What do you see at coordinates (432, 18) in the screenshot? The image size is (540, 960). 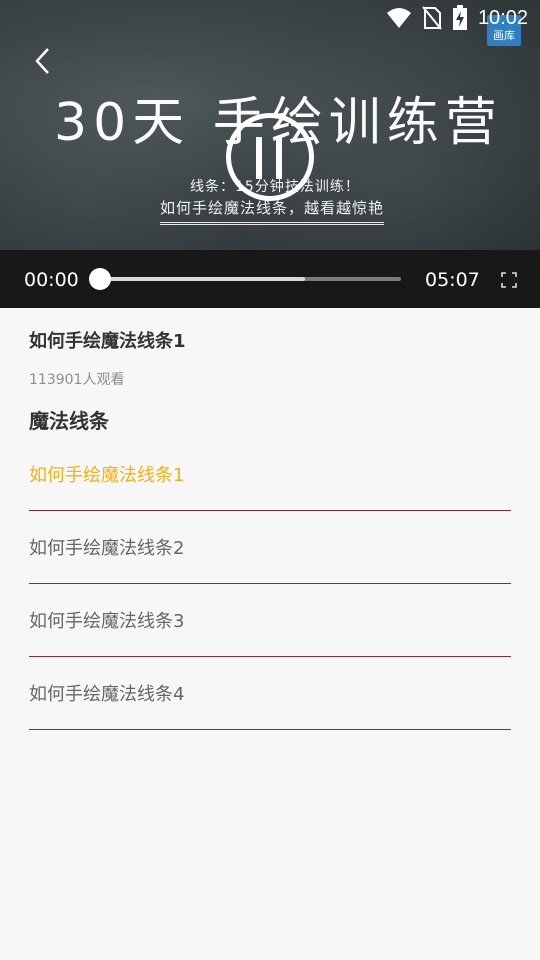 I see `no-sim-icon` at bounding box center [432, 18].